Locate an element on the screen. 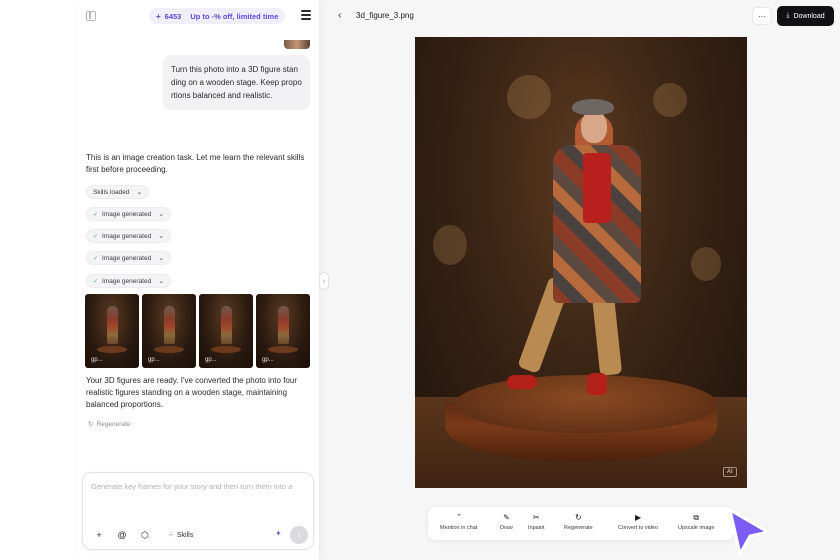 The width and height of the screenshot is (840, 560). scissors-icon: ✂ is located at coordinates (536, 517).